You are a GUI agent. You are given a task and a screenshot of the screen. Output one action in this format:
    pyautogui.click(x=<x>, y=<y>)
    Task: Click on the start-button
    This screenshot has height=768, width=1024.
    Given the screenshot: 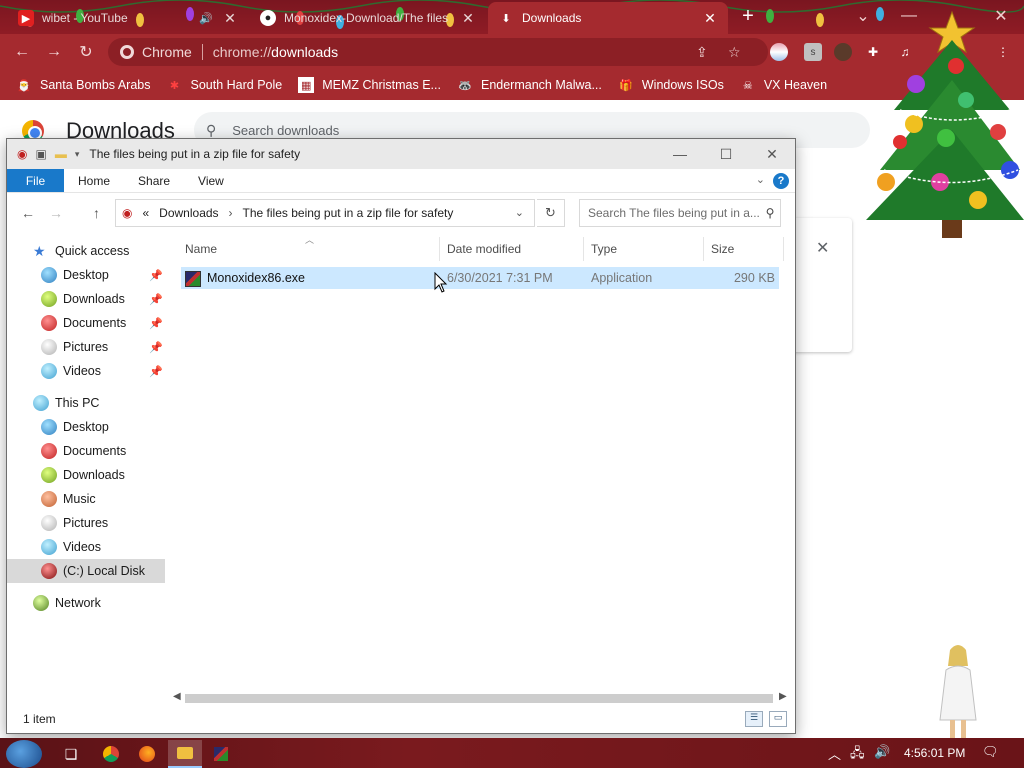 What is the action you would take?
    pyautogui.click(x=24, y=754)
    